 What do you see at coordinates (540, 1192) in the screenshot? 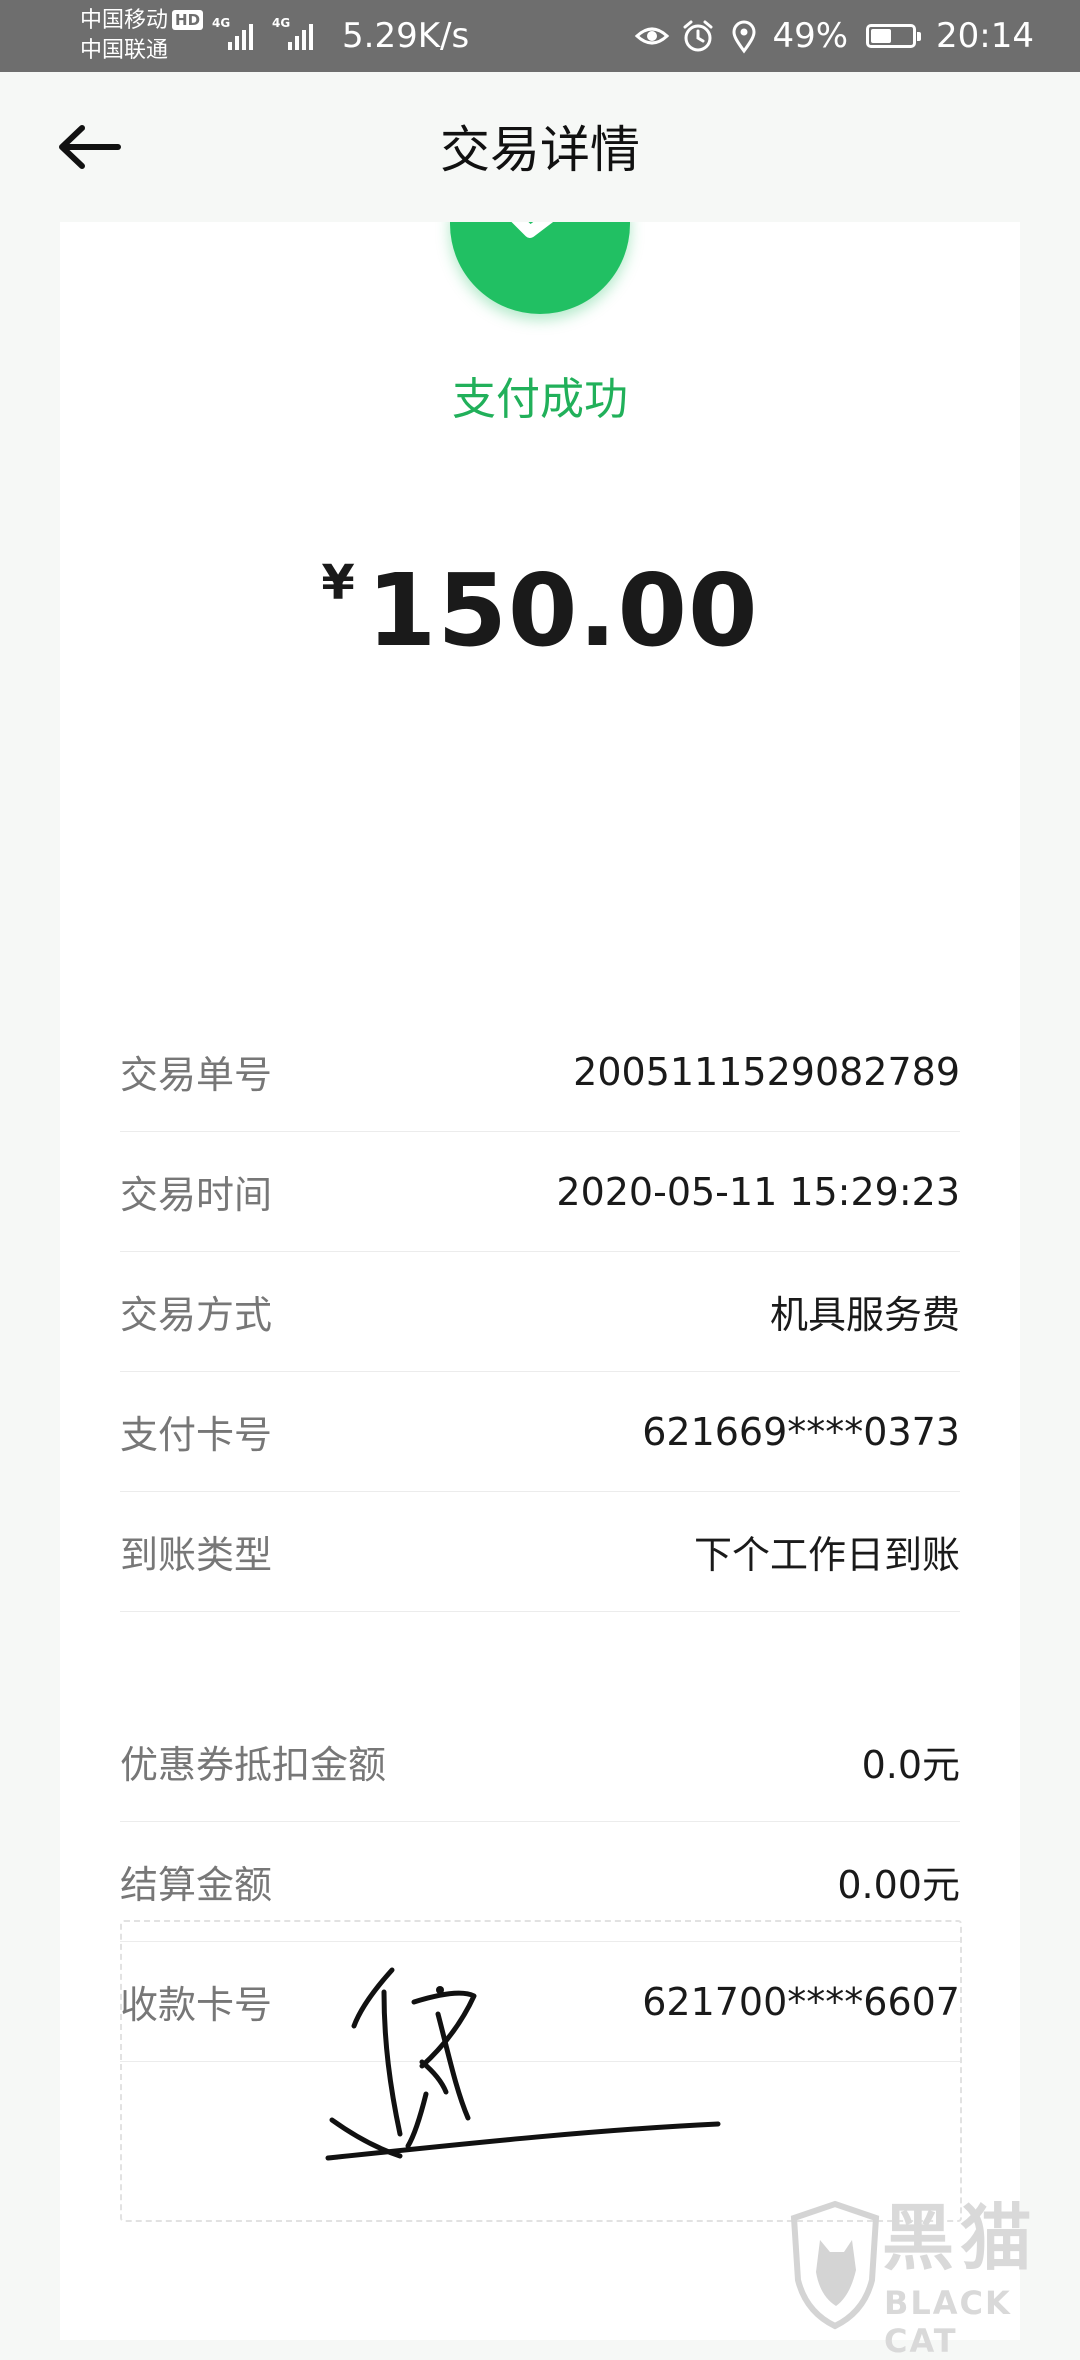
I see `detail-row-time: 交易时间 2020-05-11 15:29:23` at bounding box center [540, 1192].